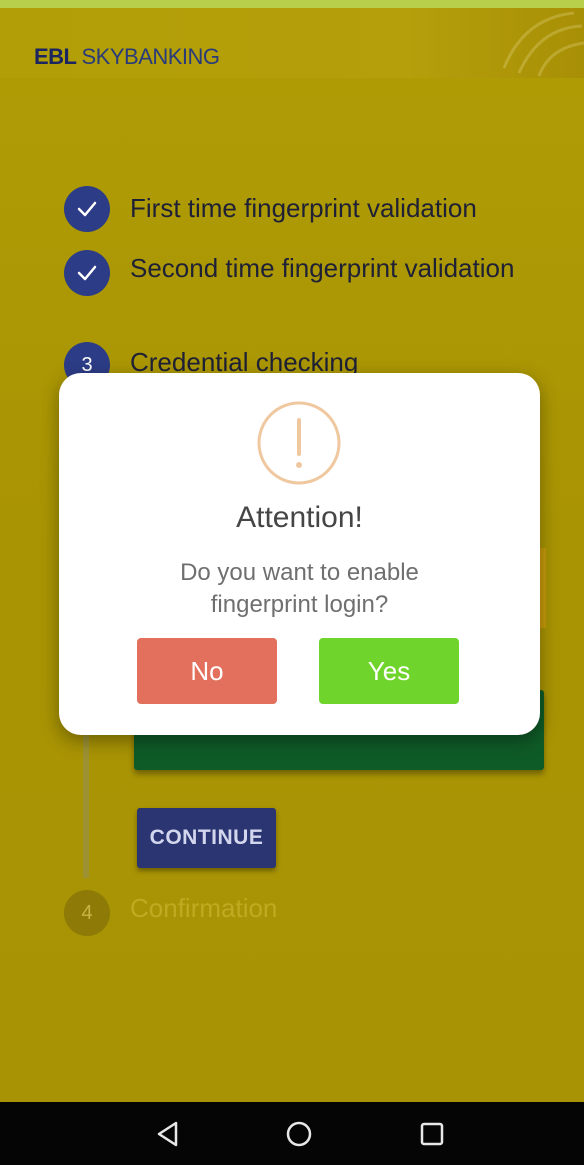 The image size is (584, 1165). Describe the element at coordinates (207, 671) in the screenshot. I see `no-button: No` at that location.